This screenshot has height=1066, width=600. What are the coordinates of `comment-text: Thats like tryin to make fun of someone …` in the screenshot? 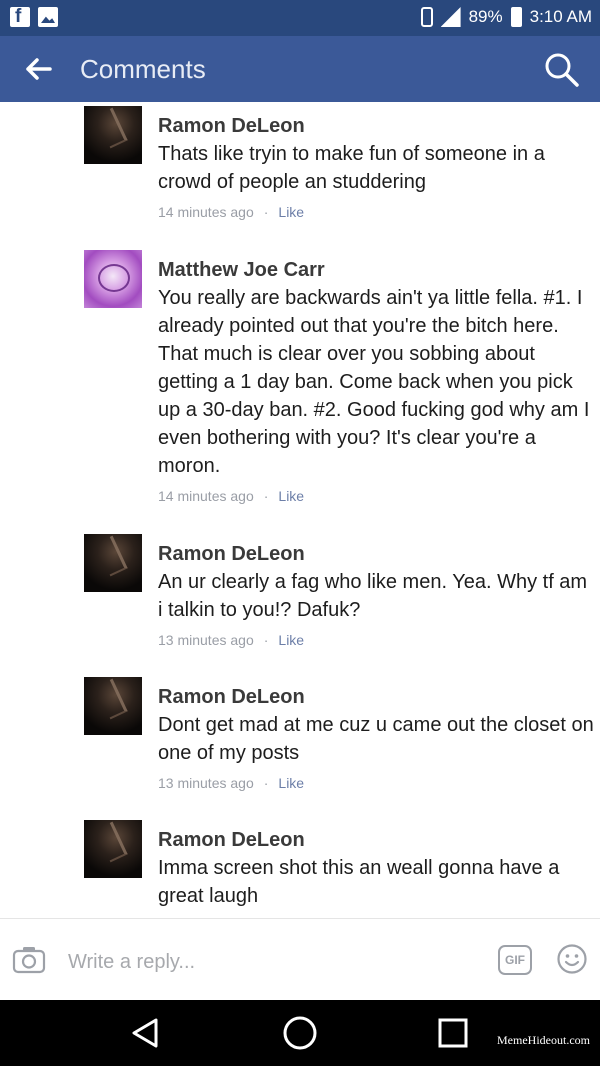 It's located at (351, 168).